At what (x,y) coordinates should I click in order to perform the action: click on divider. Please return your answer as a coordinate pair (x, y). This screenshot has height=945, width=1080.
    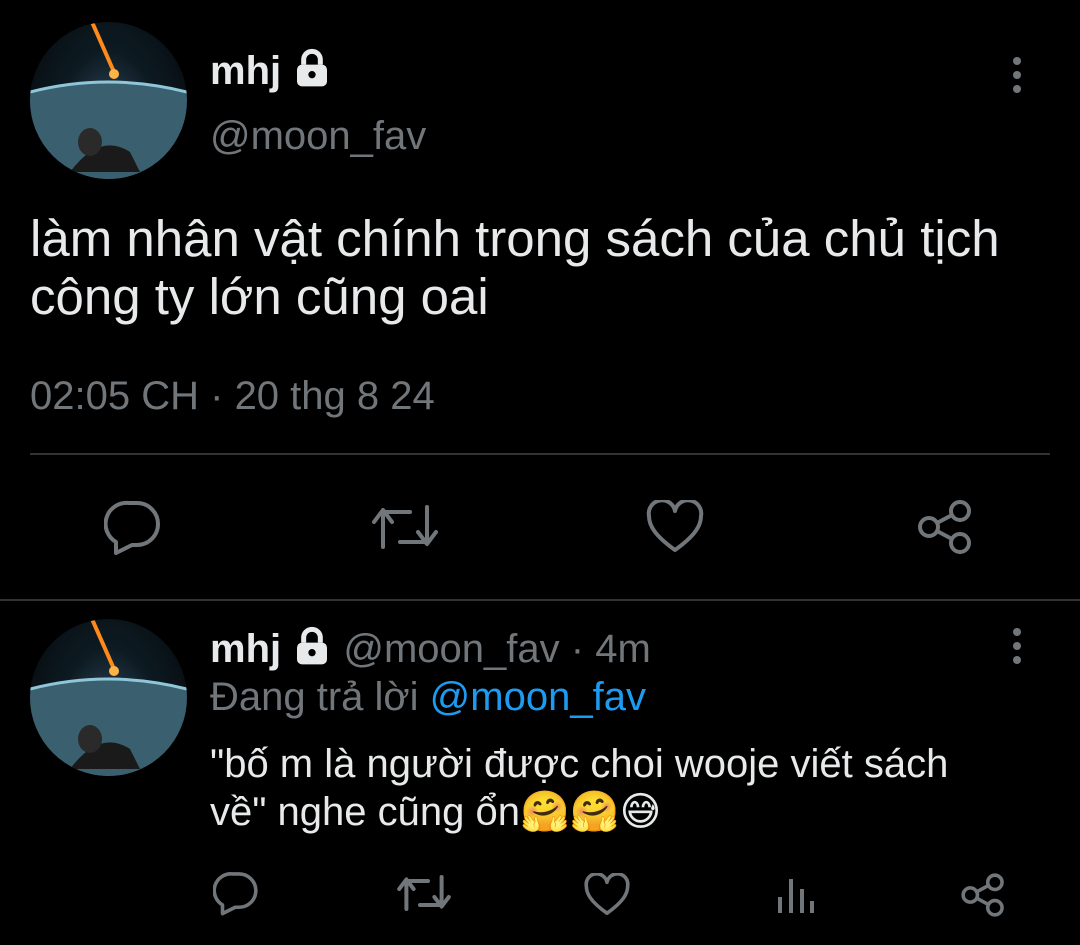
    Looking at the image, I should click on (540, 454).